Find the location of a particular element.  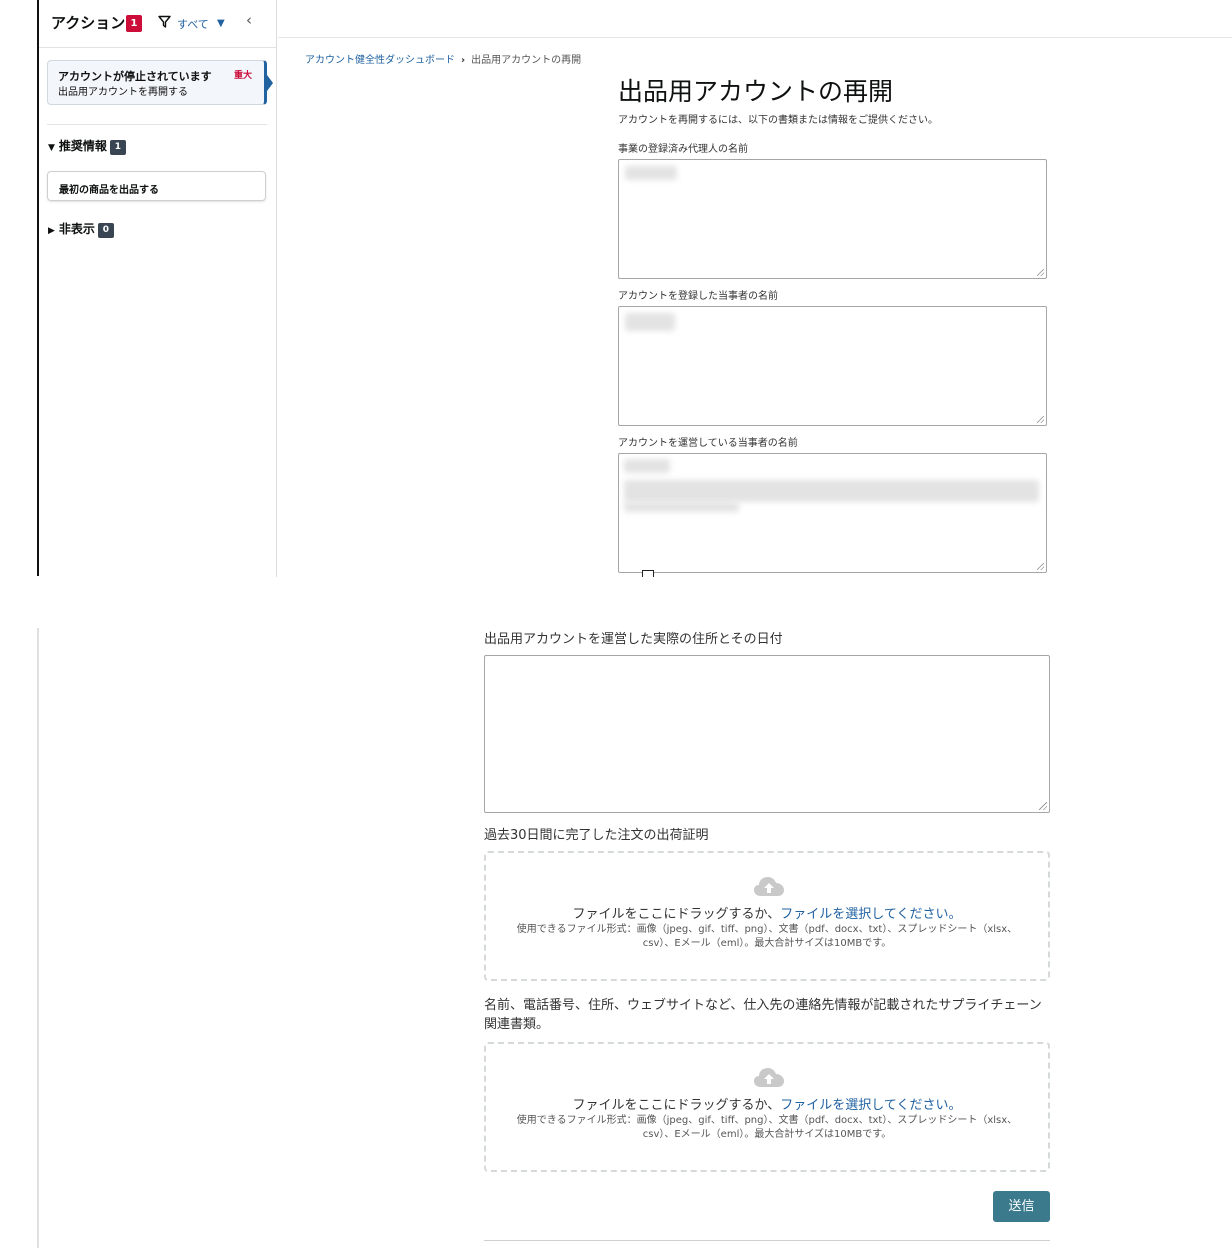

recommended-section-toggle: ▼ 推奨情報 1 is located at coordinates (87, 146).